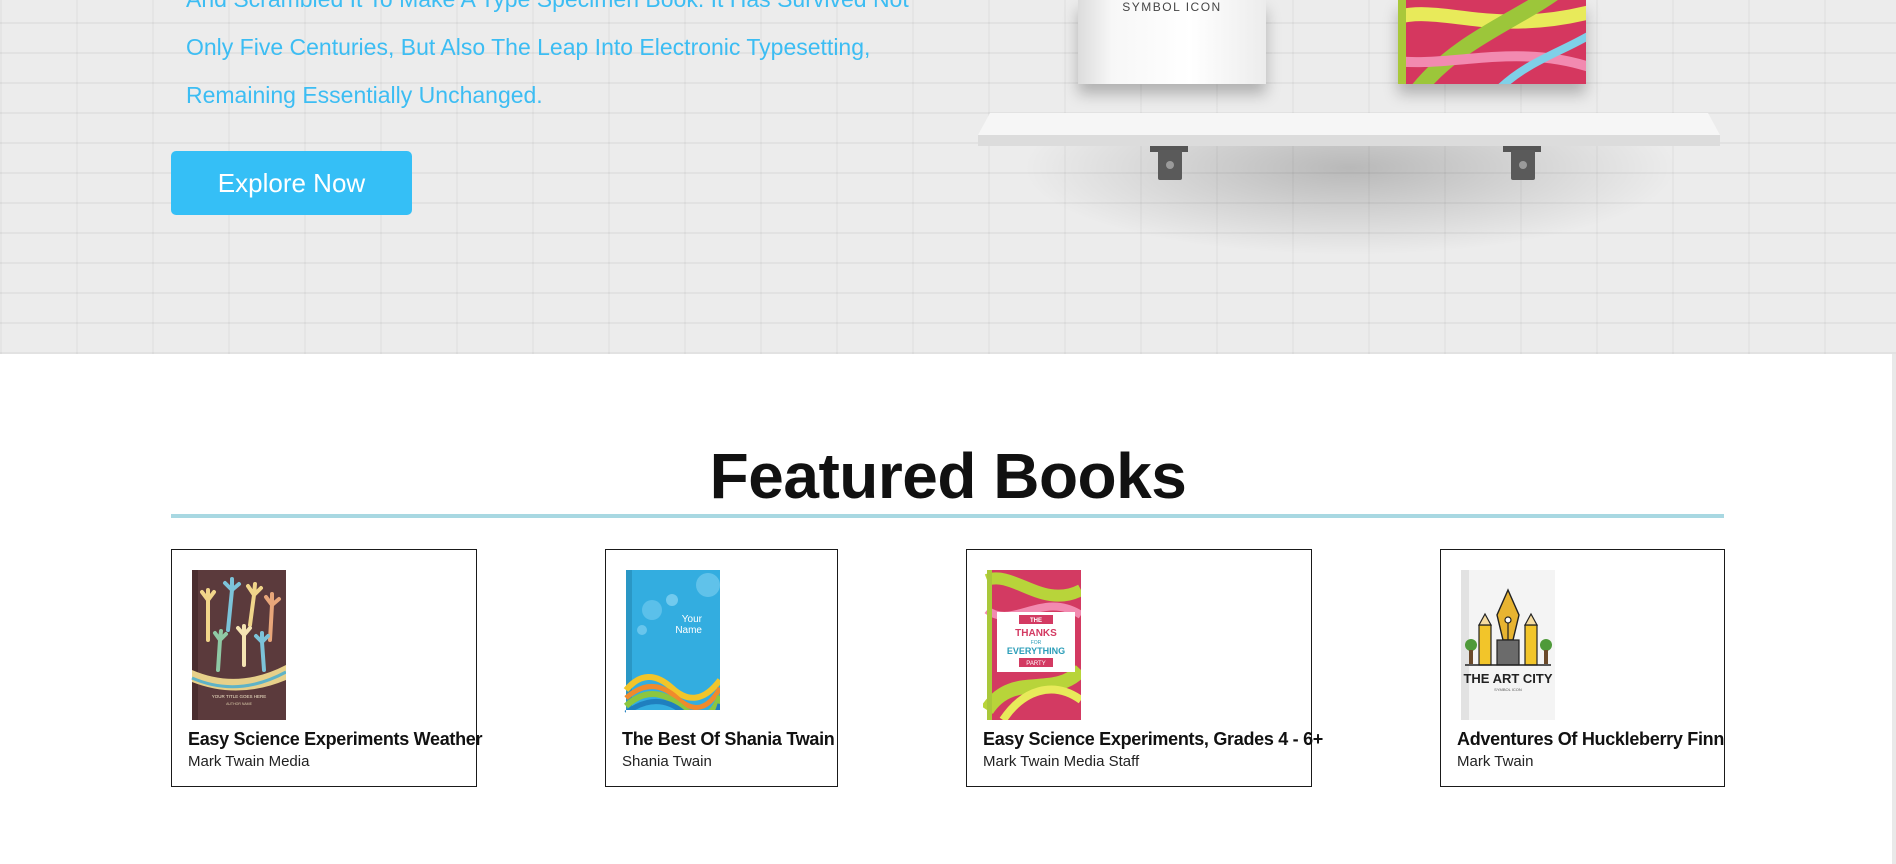  Describe the element at coordinates (667, 761) in the screenshot. I see `book-author: Shania Twain` at that location.